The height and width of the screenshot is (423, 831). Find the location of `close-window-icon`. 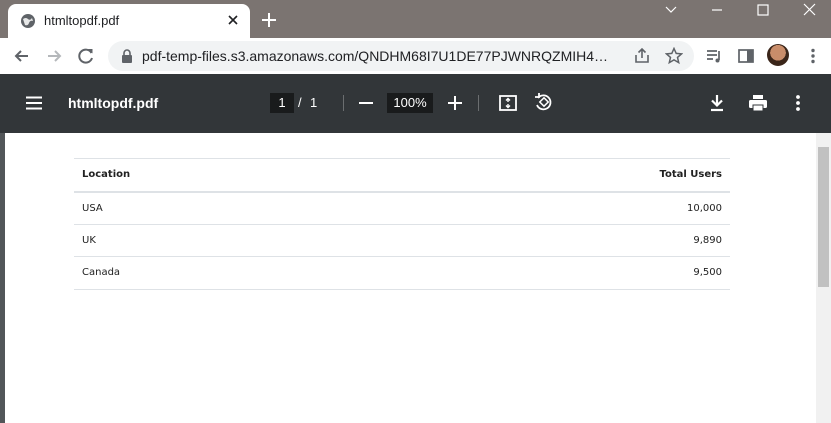

close-window-icon is located at coordinates (808, 11).